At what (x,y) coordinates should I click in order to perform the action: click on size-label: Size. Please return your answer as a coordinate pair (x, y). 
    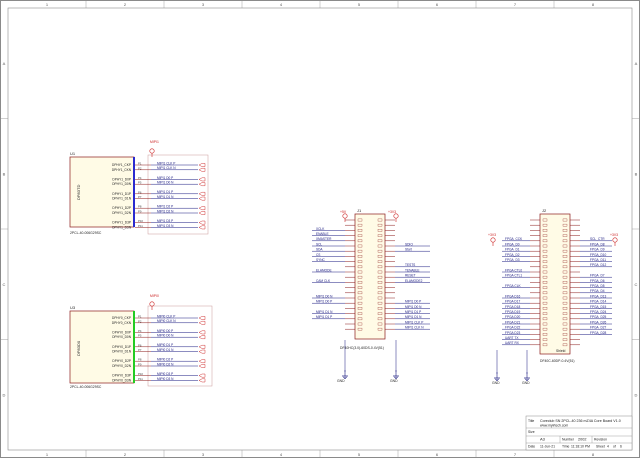
    Looking at the image, I should click on (531, 432).